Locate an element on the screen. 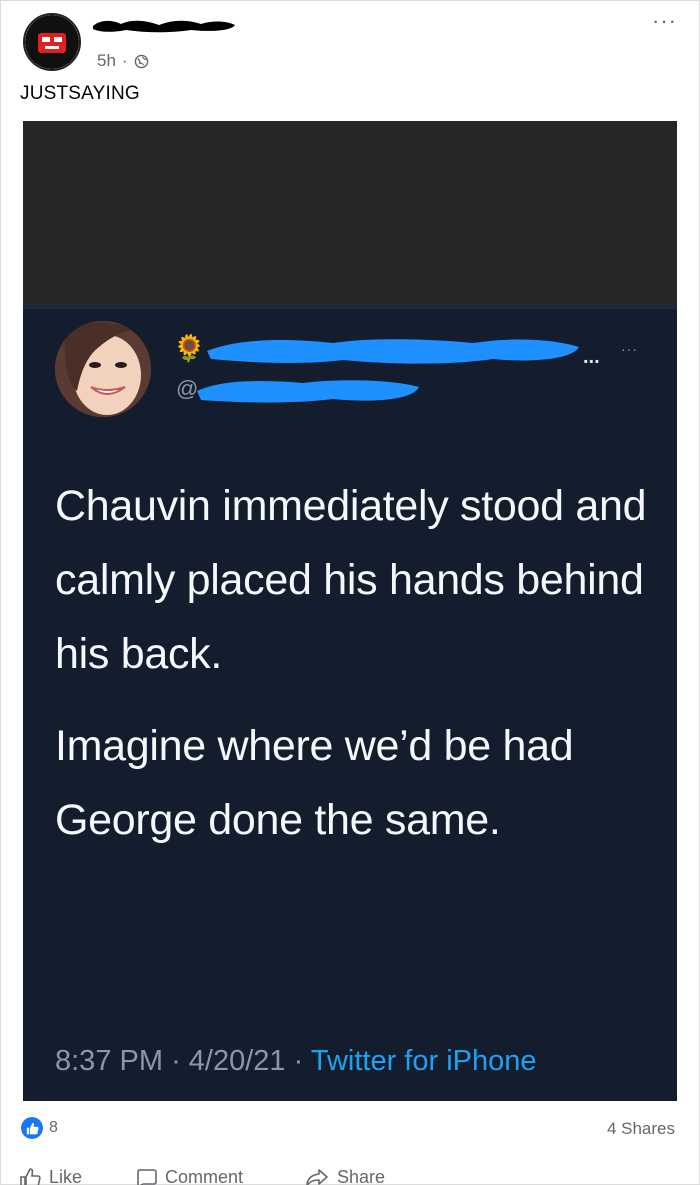 Image resolution: width=700 pixels, height=1185 pixels. share-button: Share is located at coordinates (345, 1176).